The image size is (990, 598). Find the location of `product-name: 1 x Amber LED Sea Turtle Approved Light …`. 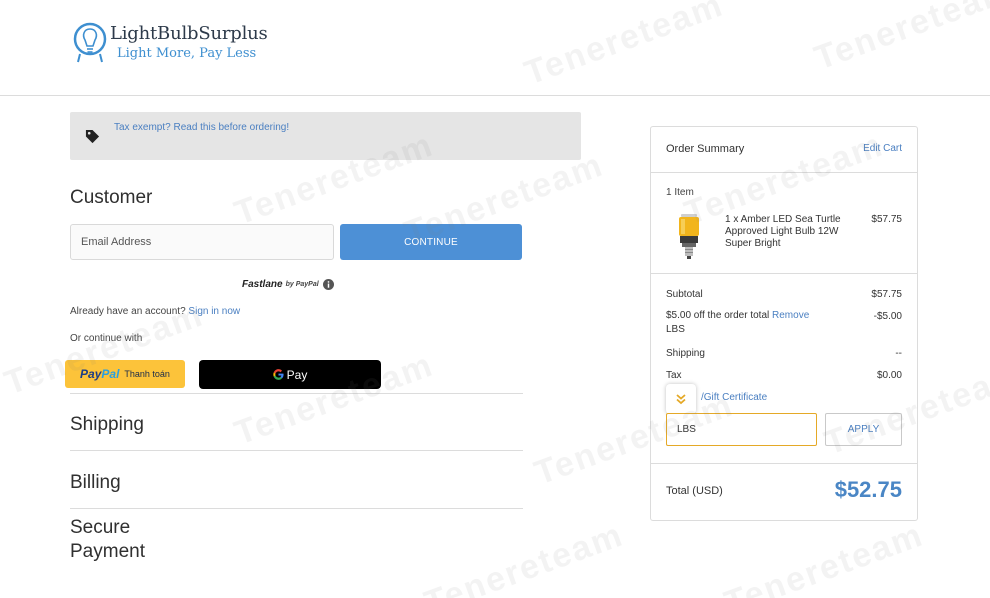

product-name: 1 x Amber LED Sea Turtle Approved Light … is located at coordinates (783, 231).